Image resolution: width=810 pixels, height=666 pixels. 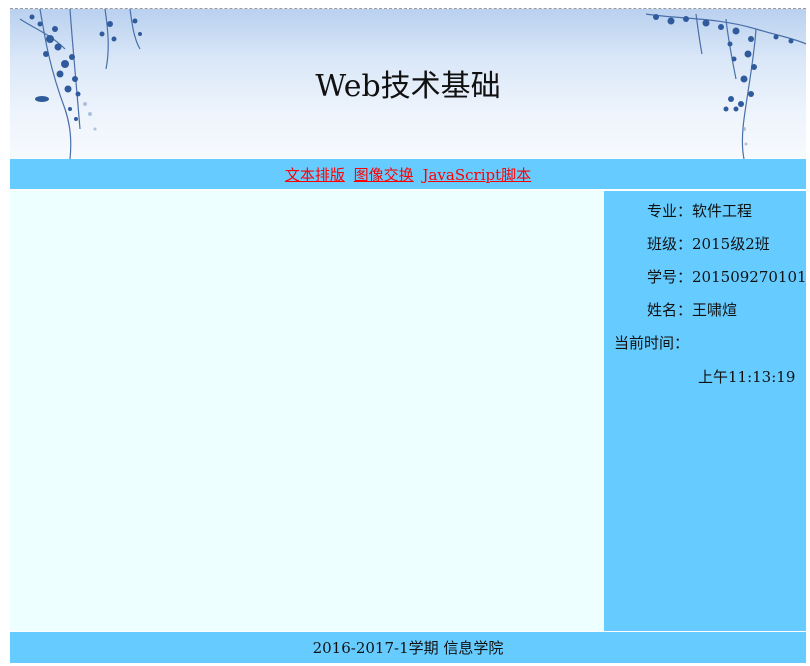 I want to click on floral-decoration-right, so click(x=725, y=86).